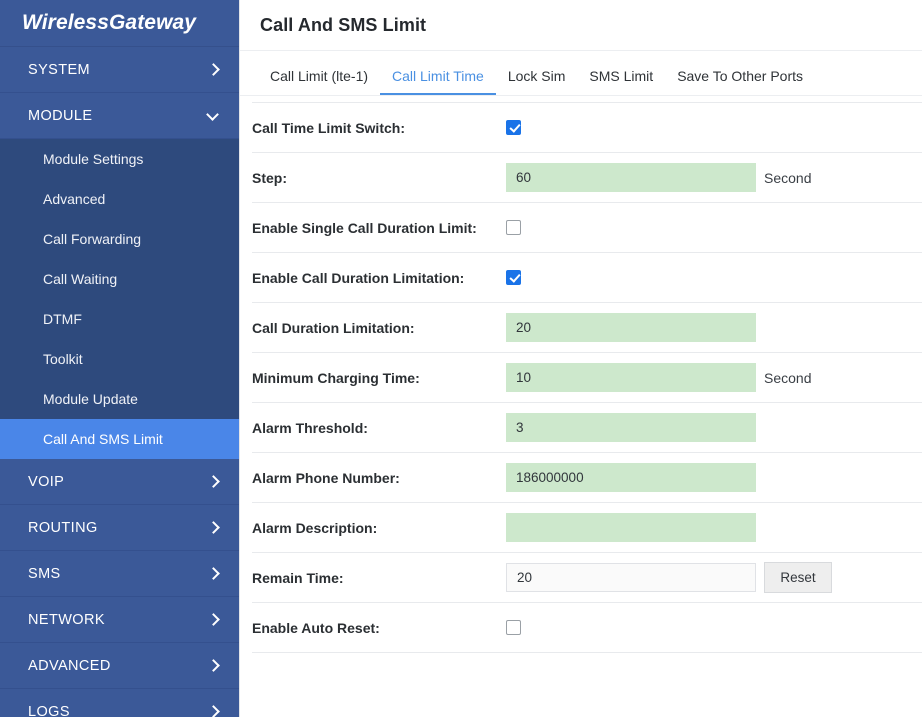 The height and width of the screenshot is (717, 922). I want to click on sidebar-item-label: SYSTEM, so click(59, 69).